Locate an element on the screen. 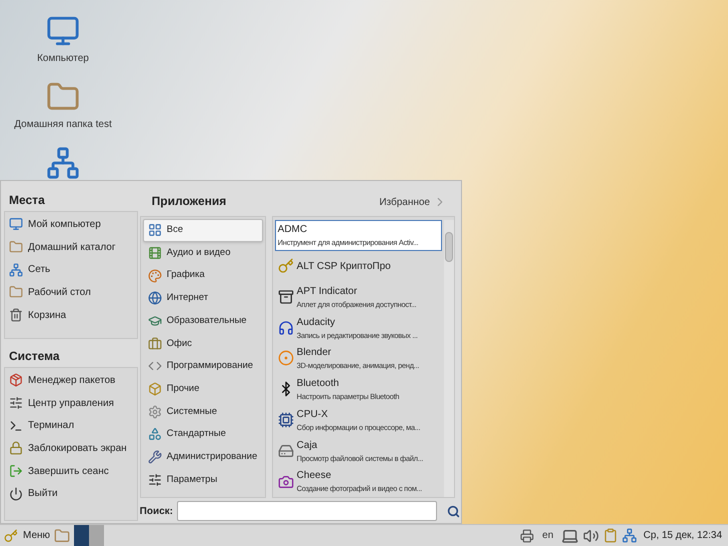 This screenshot has width=728, height=546. power-icon is located at coordinates (16, 493).